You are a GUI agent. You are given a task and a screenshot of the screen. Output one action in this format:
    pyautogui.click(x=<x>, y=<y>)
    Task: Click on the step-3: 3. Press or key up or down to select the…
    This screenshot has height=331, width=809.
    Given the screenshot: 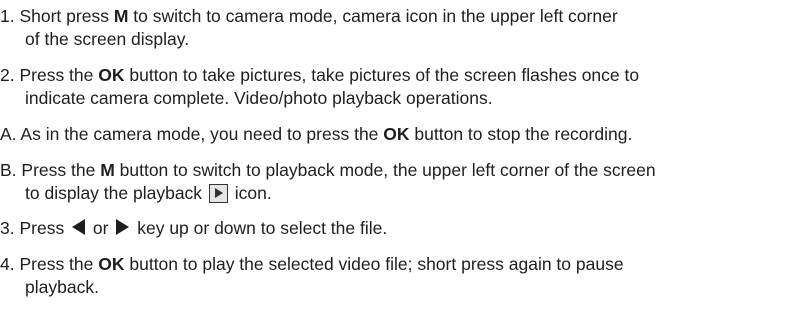 What is the action you would take?
    pyautogui.click(x=400, y=228)
    